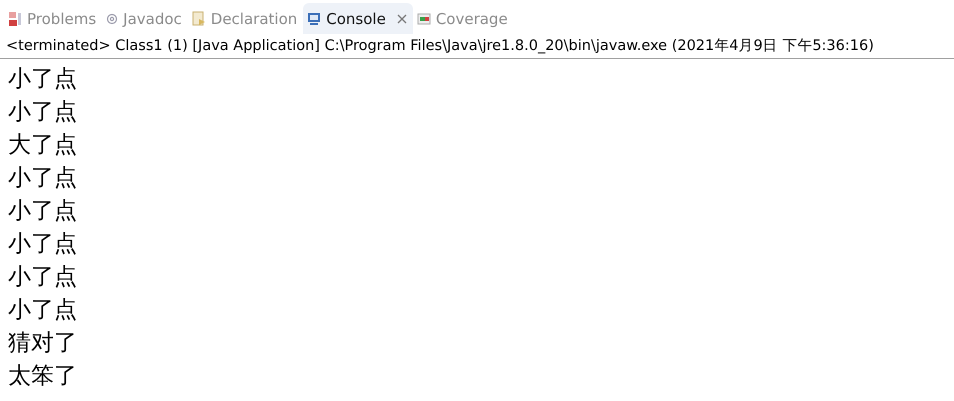 The width and height of the screenshot is (954, 401). Describe the element at coordinates (477, 46) in the screenshot. I see `console-header: <terminated> Class1 (1) [Java Application] C:\Program Files\Java\jre1.8.0_20\bin\javaw.exe (2021年4月9日 下午5:36:16)` at that location.